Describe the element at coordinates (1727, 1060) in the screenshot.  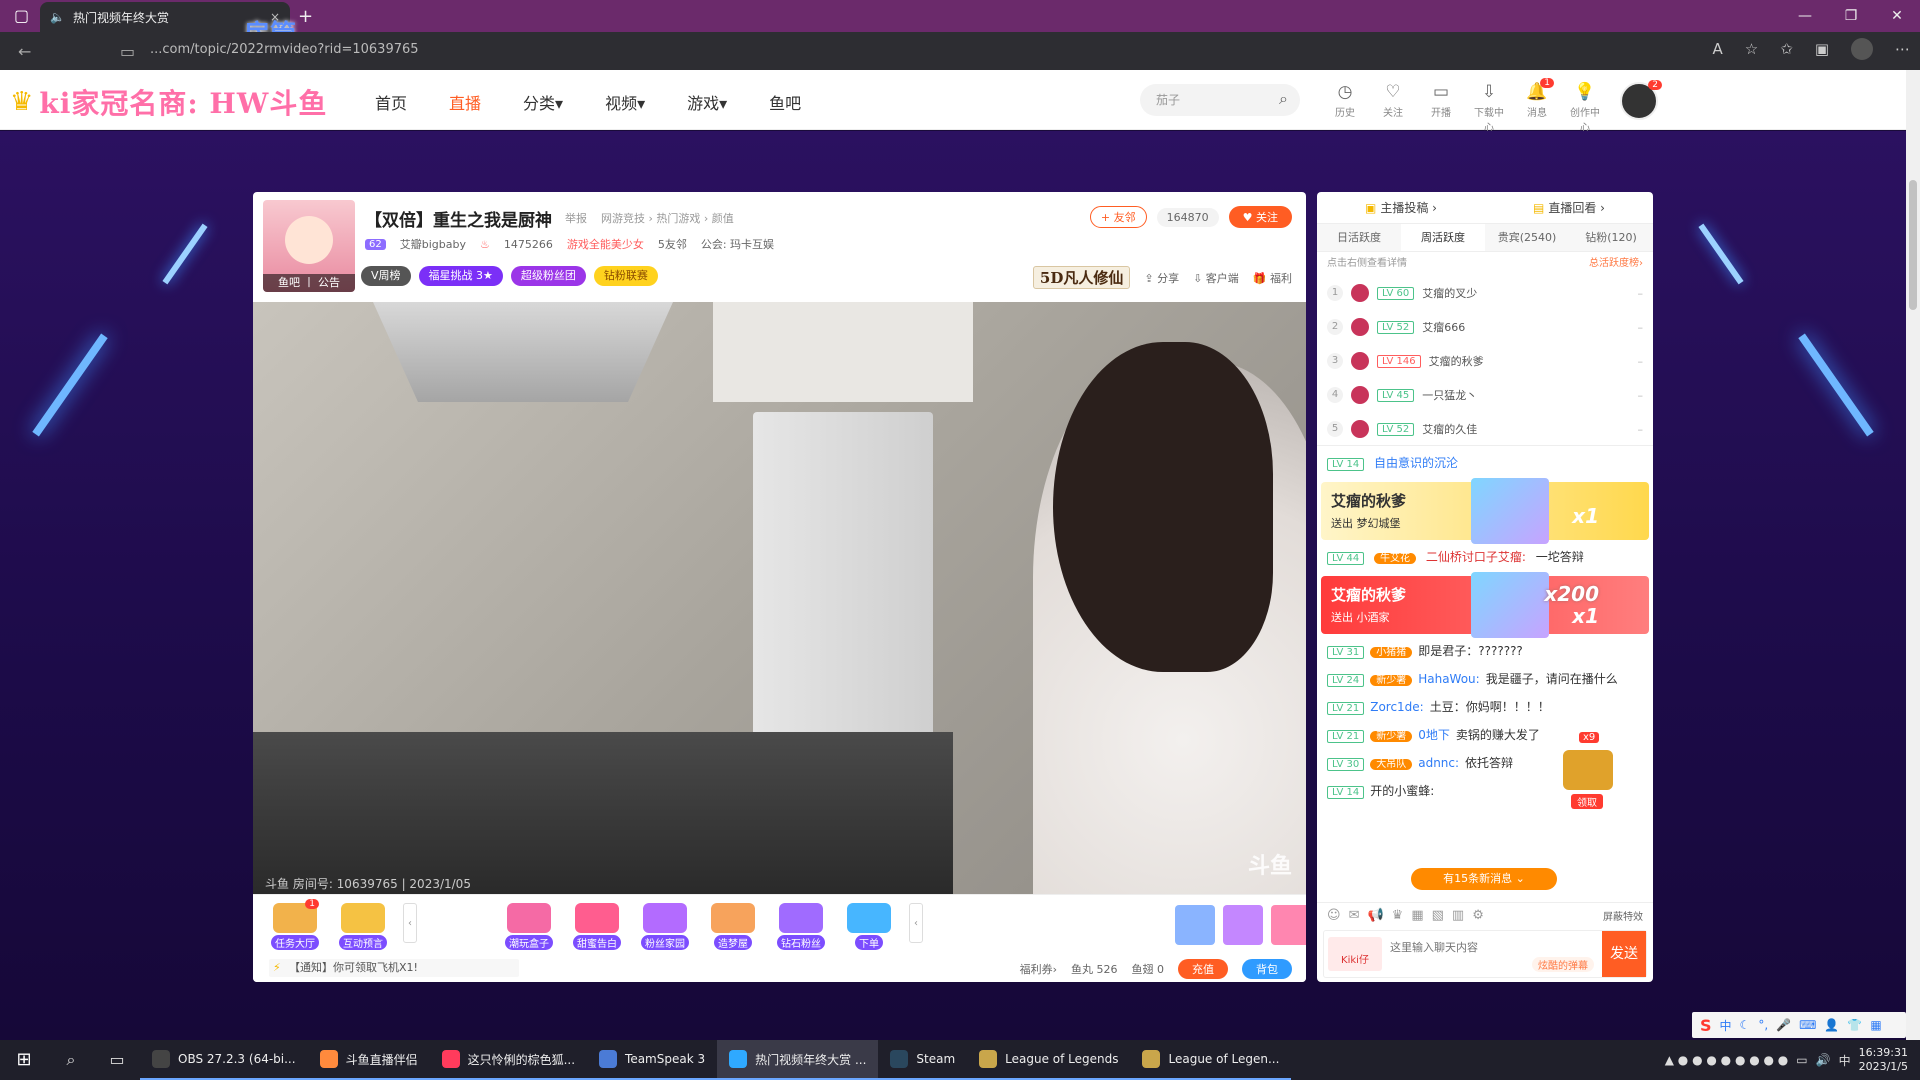
I see `tray-icons: ▲ ● ● ● ● ● ● ● ●` at that location.